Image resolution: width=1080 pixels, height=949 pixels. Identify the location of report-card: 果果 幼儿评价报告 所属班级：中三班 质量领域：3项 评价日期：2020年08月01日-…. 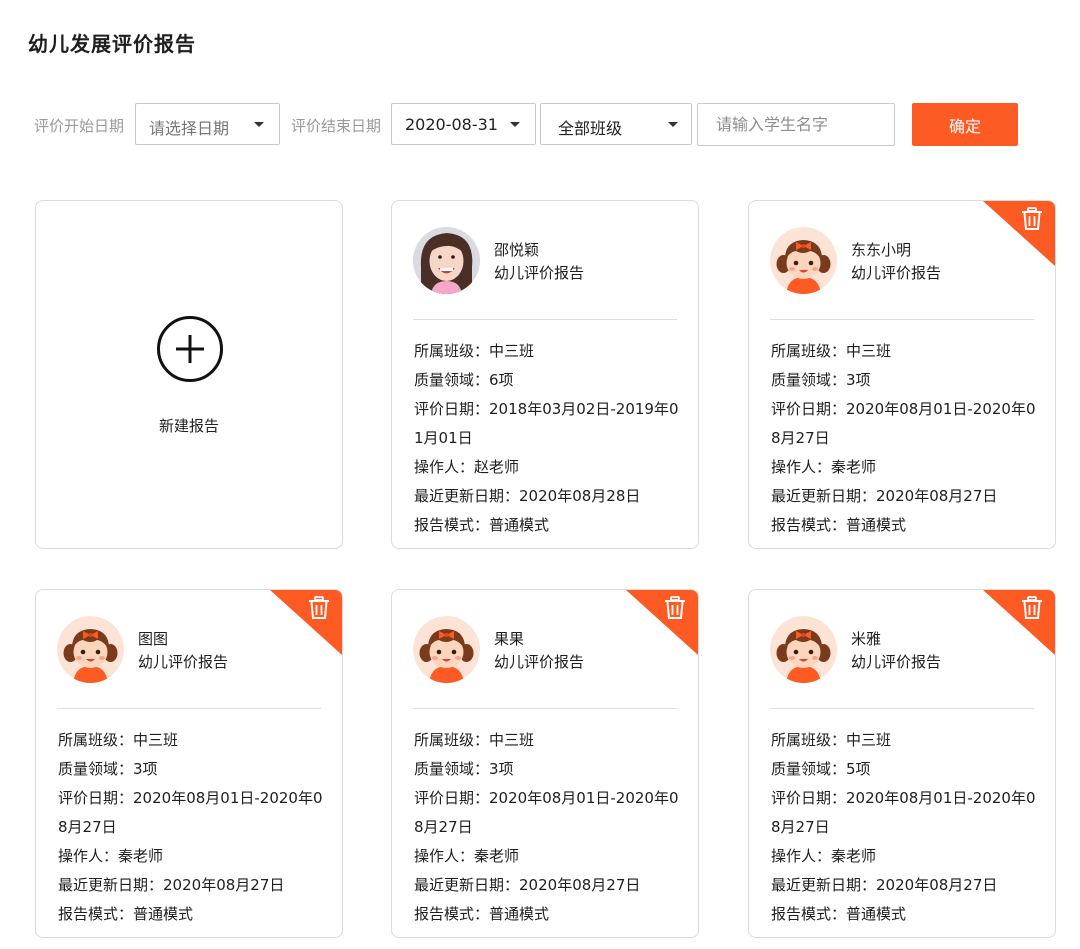
(545, 763).